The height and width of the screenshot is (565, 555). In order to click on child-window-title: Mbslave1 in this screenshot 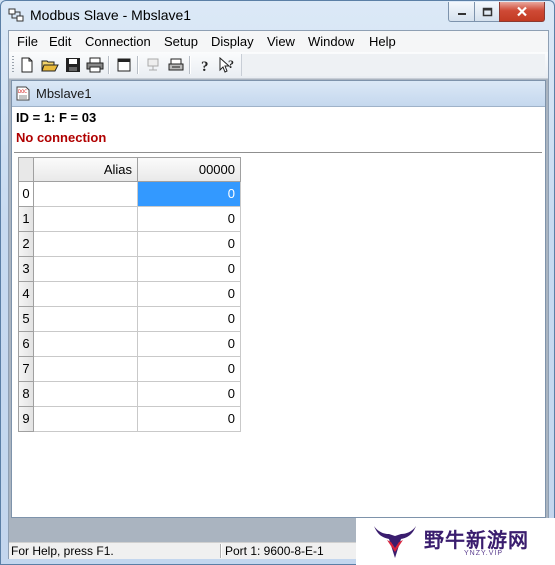, I will do `click(64, 93)`.